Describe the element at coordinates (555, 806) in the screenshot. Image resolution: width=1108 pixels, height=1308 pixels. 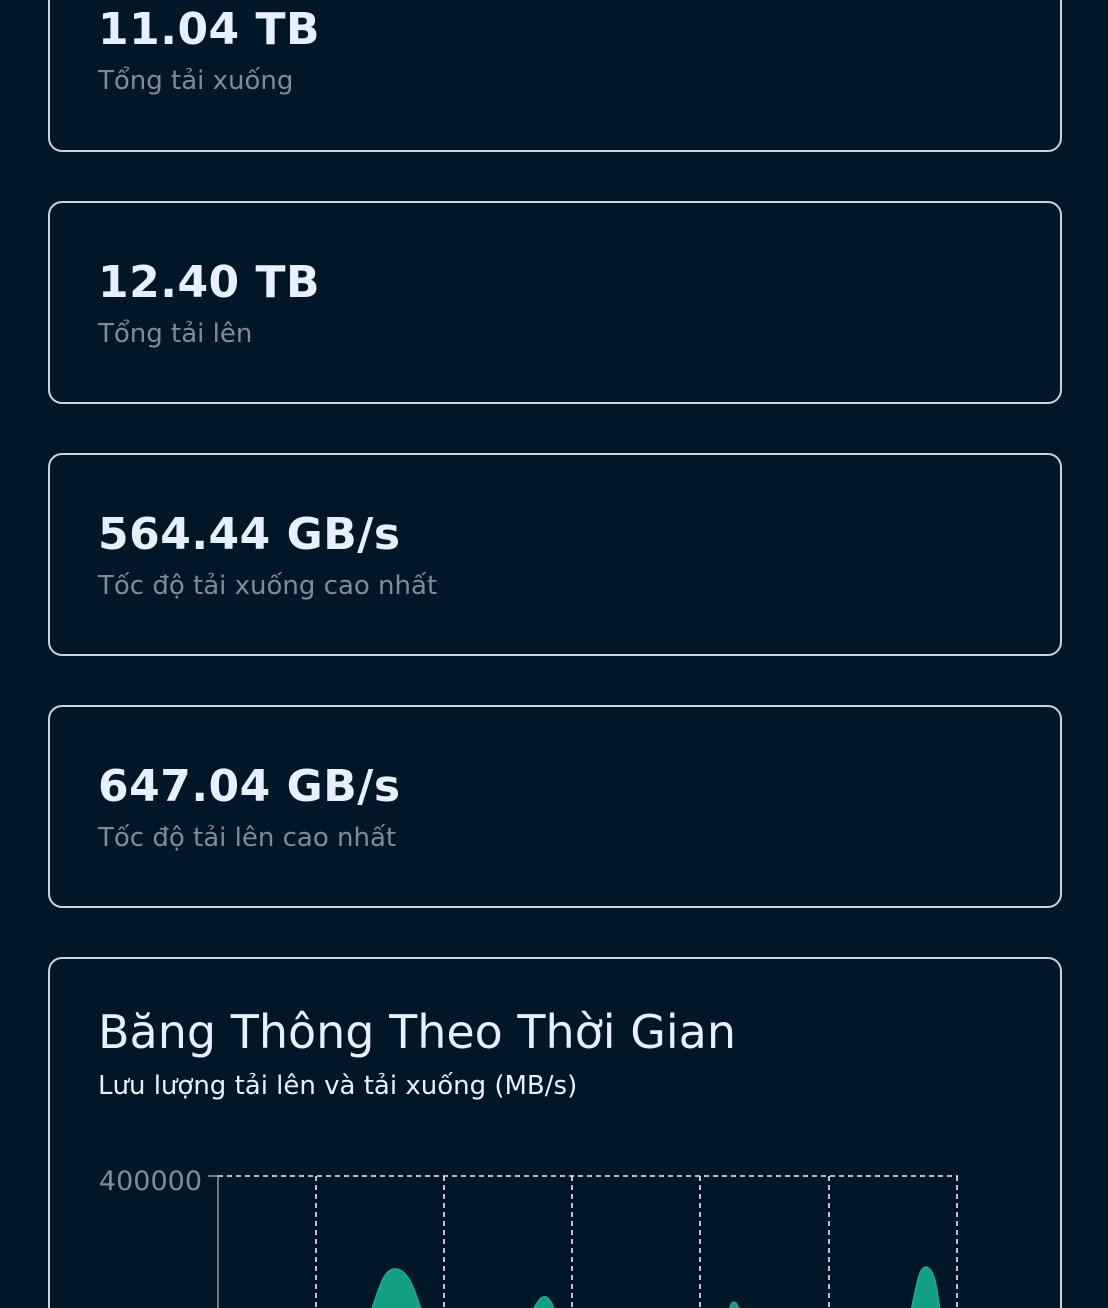
I see `stat-card-peak-upload: 647.04 GB/s Tốc độ tải lên cao nhất` at that location.